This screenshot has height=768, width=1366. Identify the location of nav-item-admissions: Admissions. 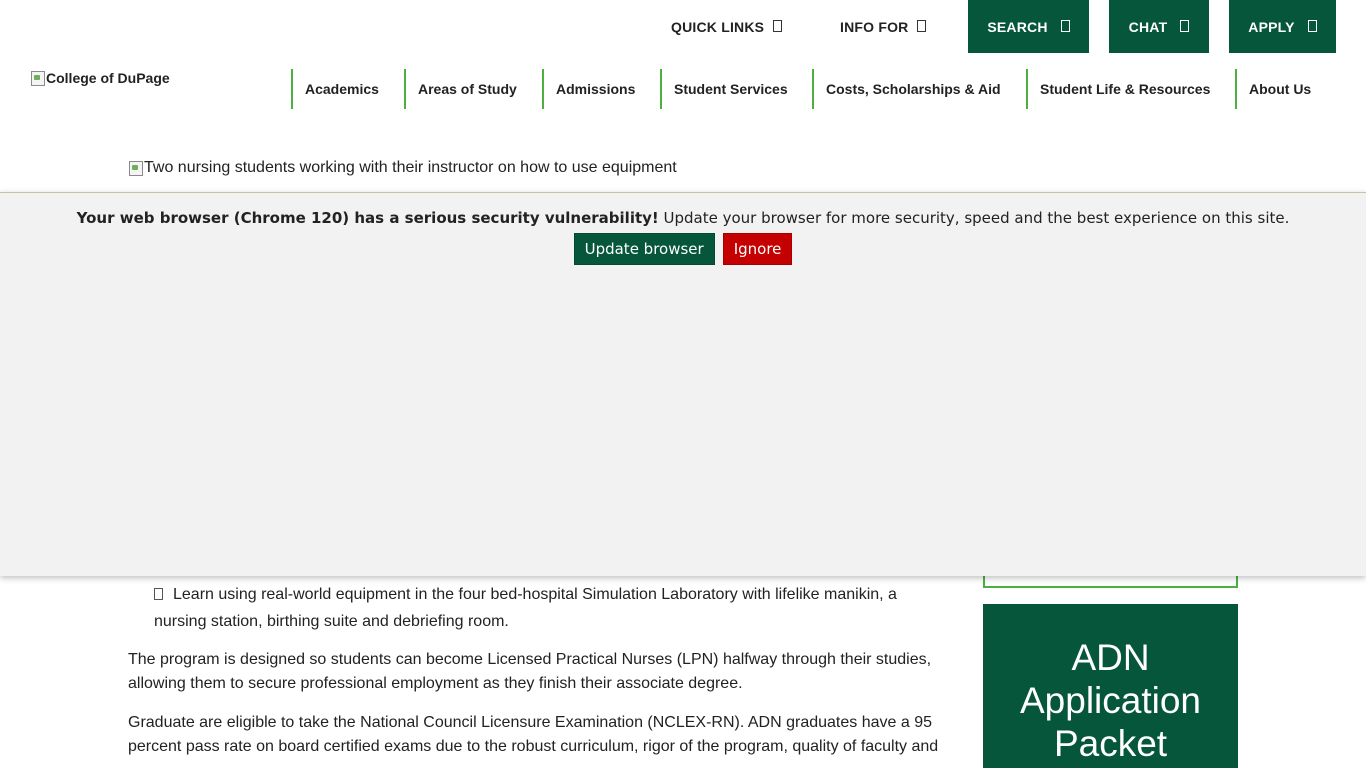
(588, 89).